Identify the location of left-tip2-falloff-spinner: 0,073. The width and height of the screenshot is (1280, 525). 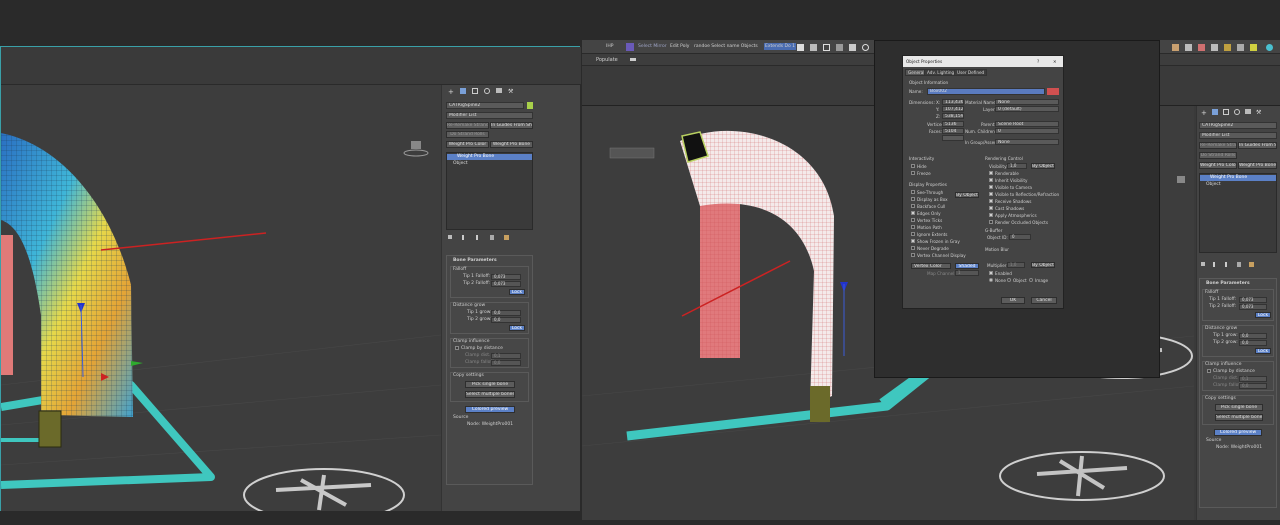
(506, 284).